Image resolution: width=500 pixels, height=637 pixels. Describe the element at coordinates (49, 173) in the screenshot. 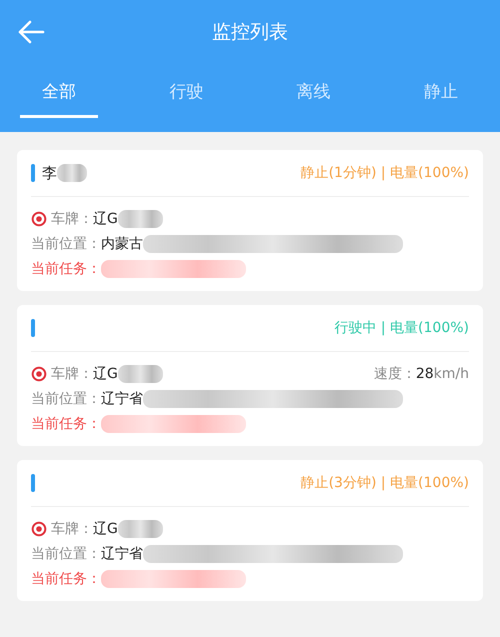

I see `driver-name: 李` at that location.